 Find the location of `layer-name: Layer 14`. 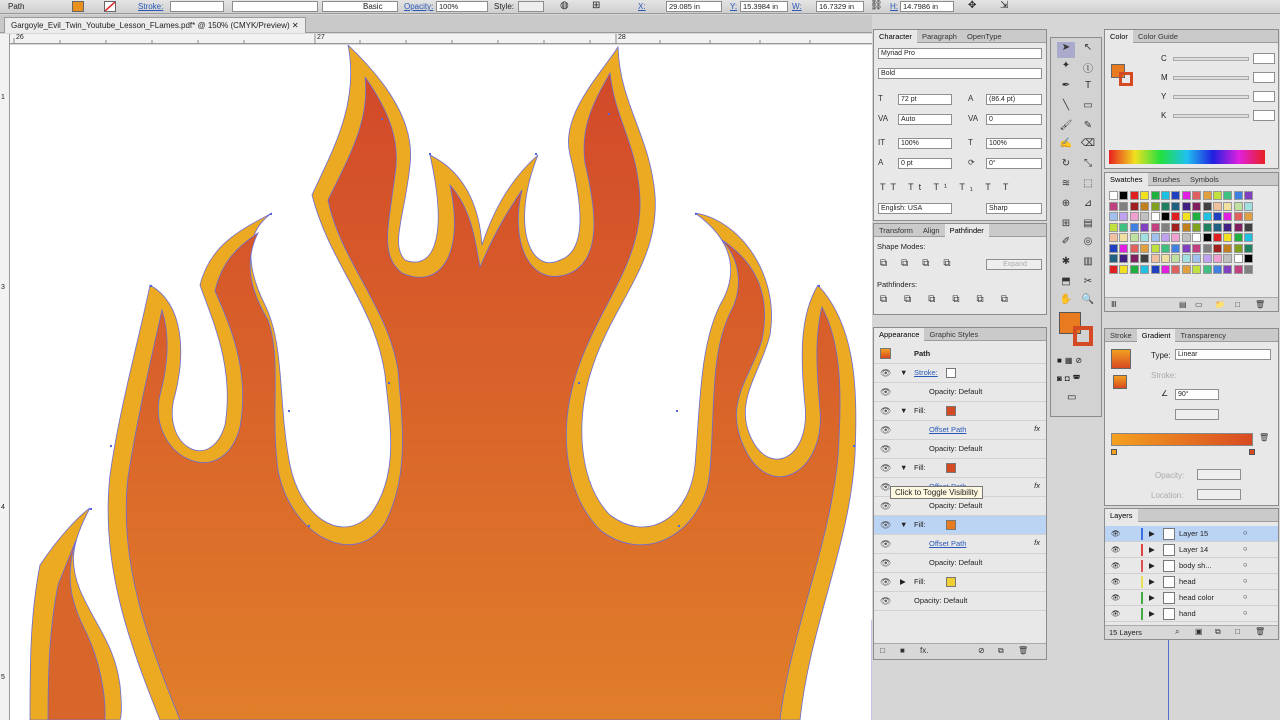

layer-name: Layer 14 is located at coordinates (1193, 549).